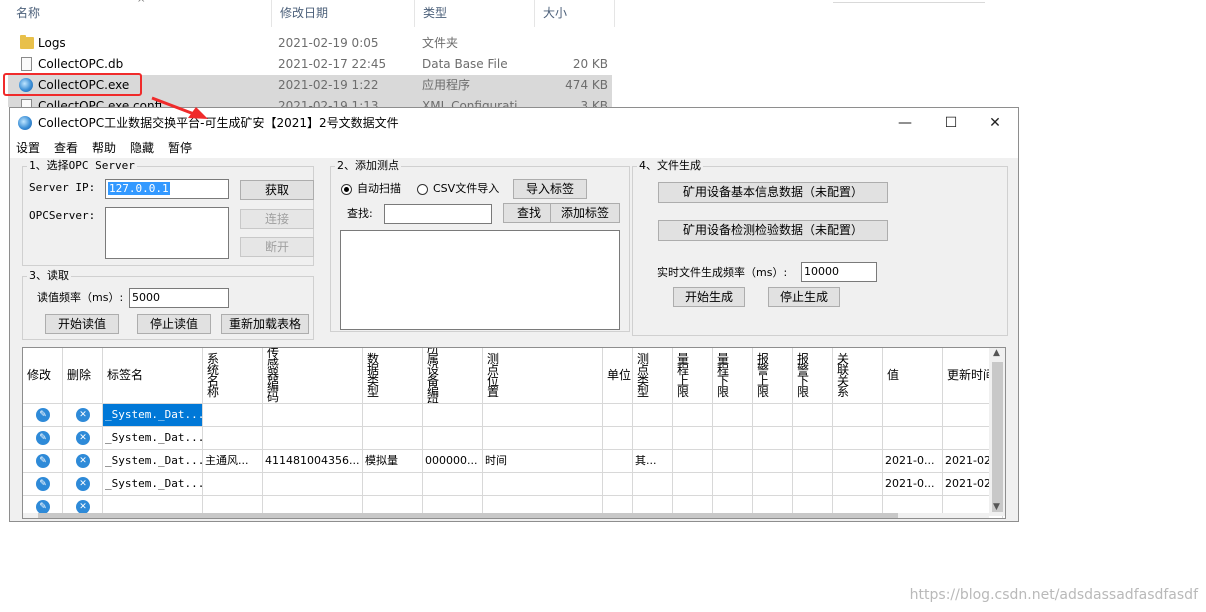  I want to click on column-header-alarm-upper: 报警上限, so click(773, 376).